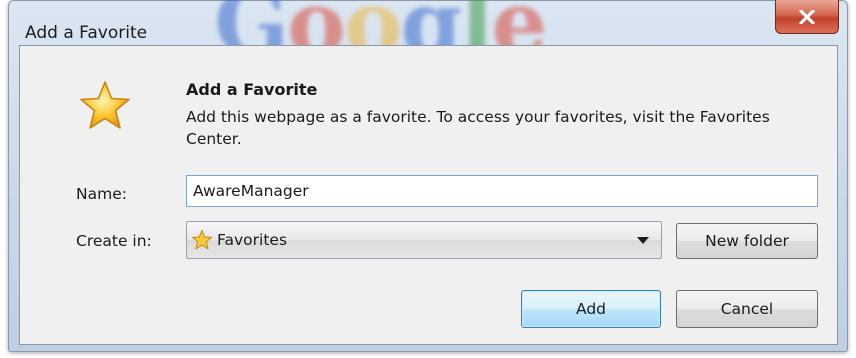  I want to click on cancel-button: Cancel, so click(747, 309).